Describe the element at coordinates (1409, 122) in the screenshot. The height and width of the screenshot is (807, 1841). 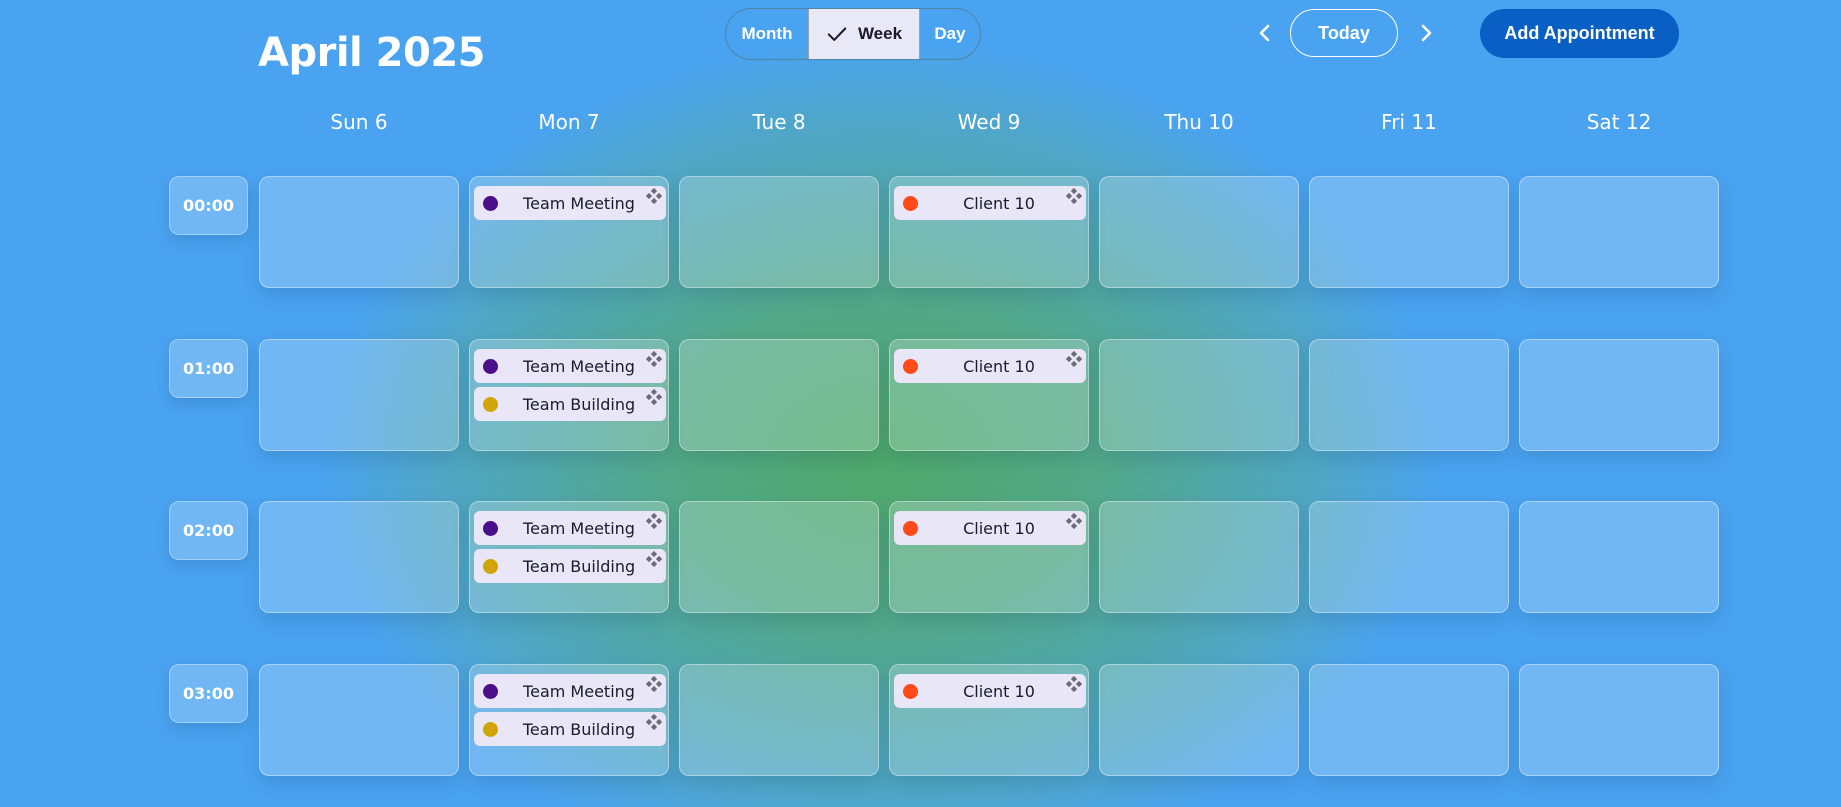
I see `day-header: Fri 11` at that location.